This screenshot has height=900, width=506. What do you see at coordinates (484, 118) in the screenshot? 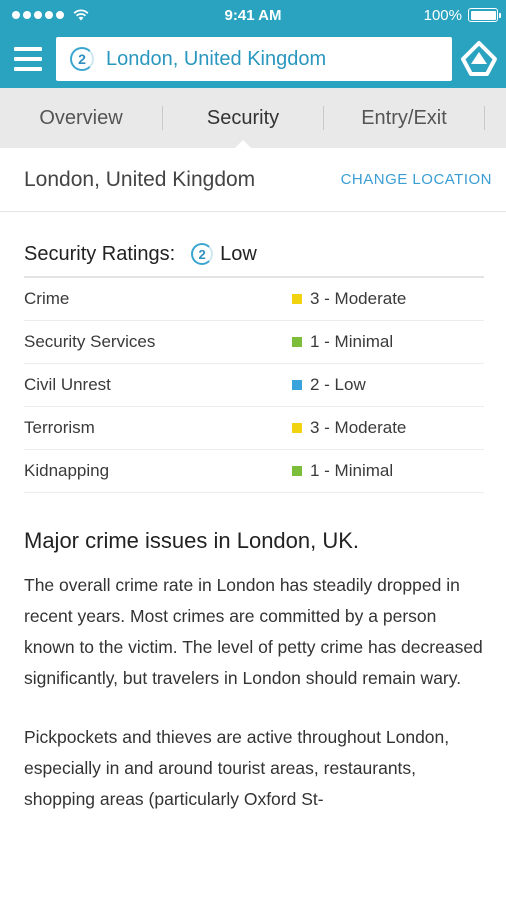
I see `tab-divider` at bounding box center [484, 118].